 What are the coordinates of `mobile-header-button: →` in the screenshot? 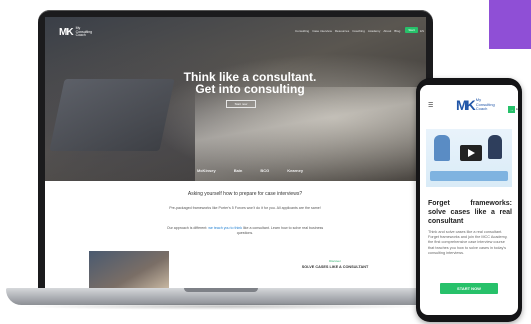 It's located at (511, 109).